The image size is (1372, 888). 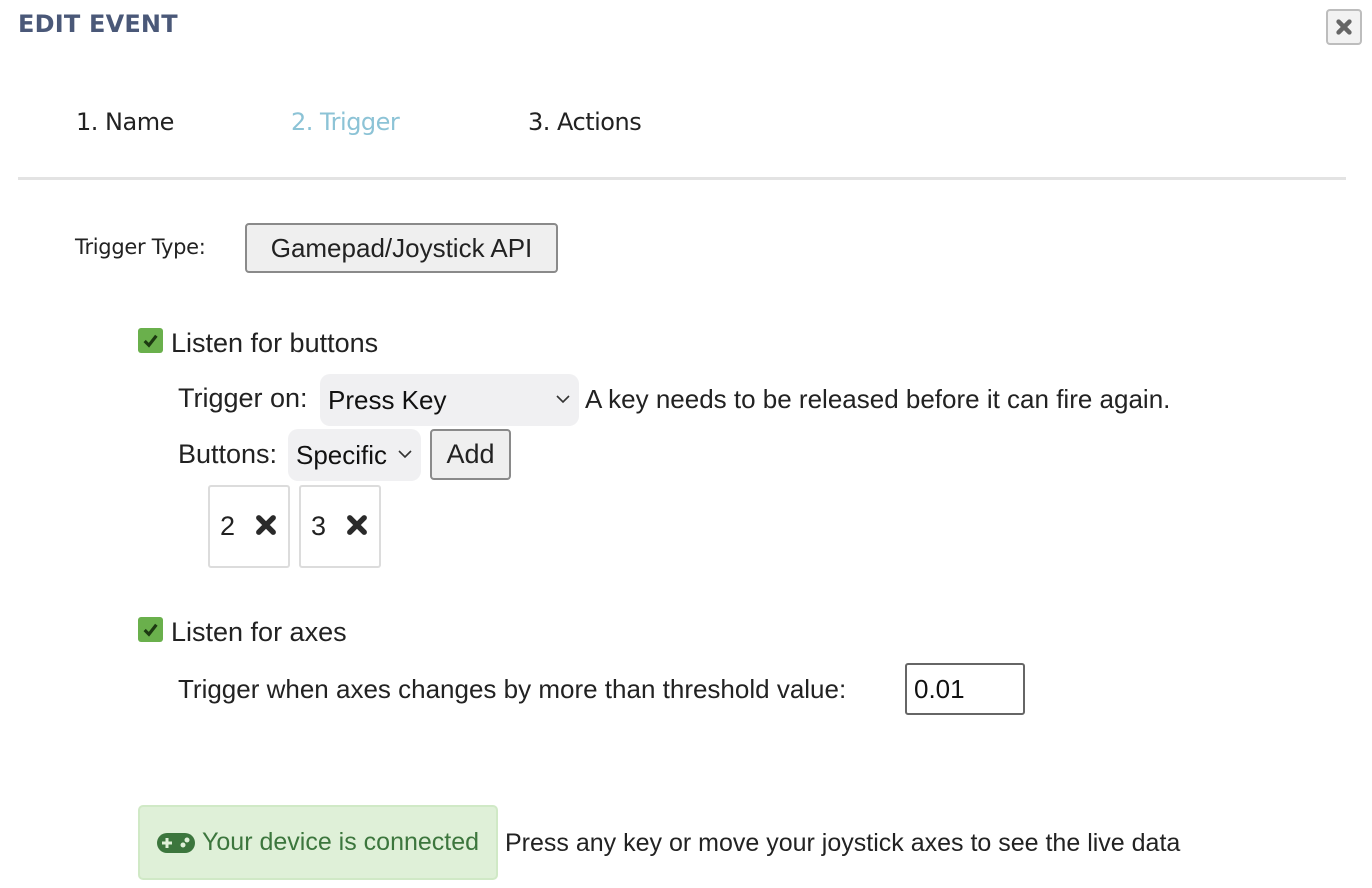 I want to click on button-chip-value: 3, so click(x=319, y=526).